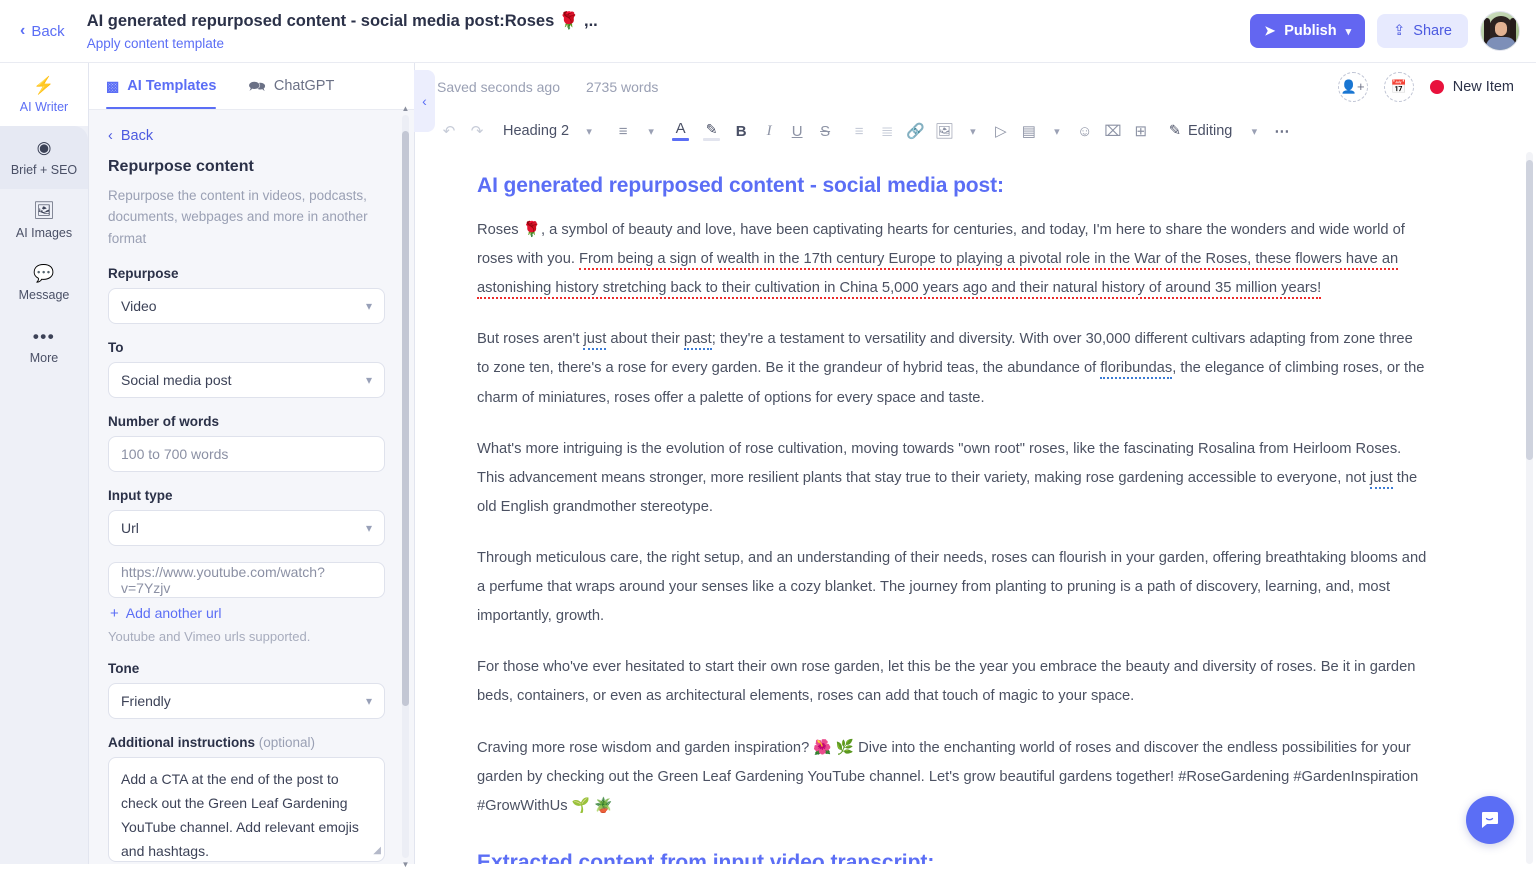  I want to click on publish-button: ➤ Publish ▾, so click(1308, 31).